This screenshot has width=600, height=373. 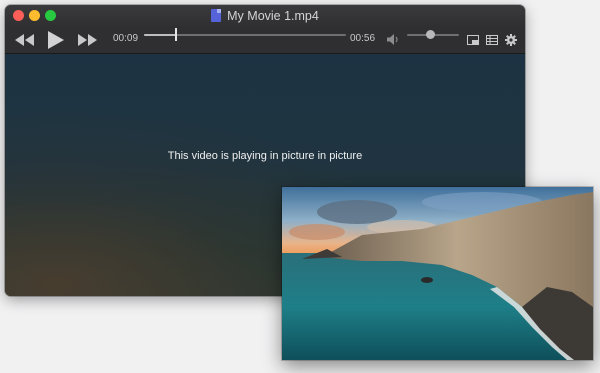 I want to click on playlist-icon, so click(x=492, y=39).